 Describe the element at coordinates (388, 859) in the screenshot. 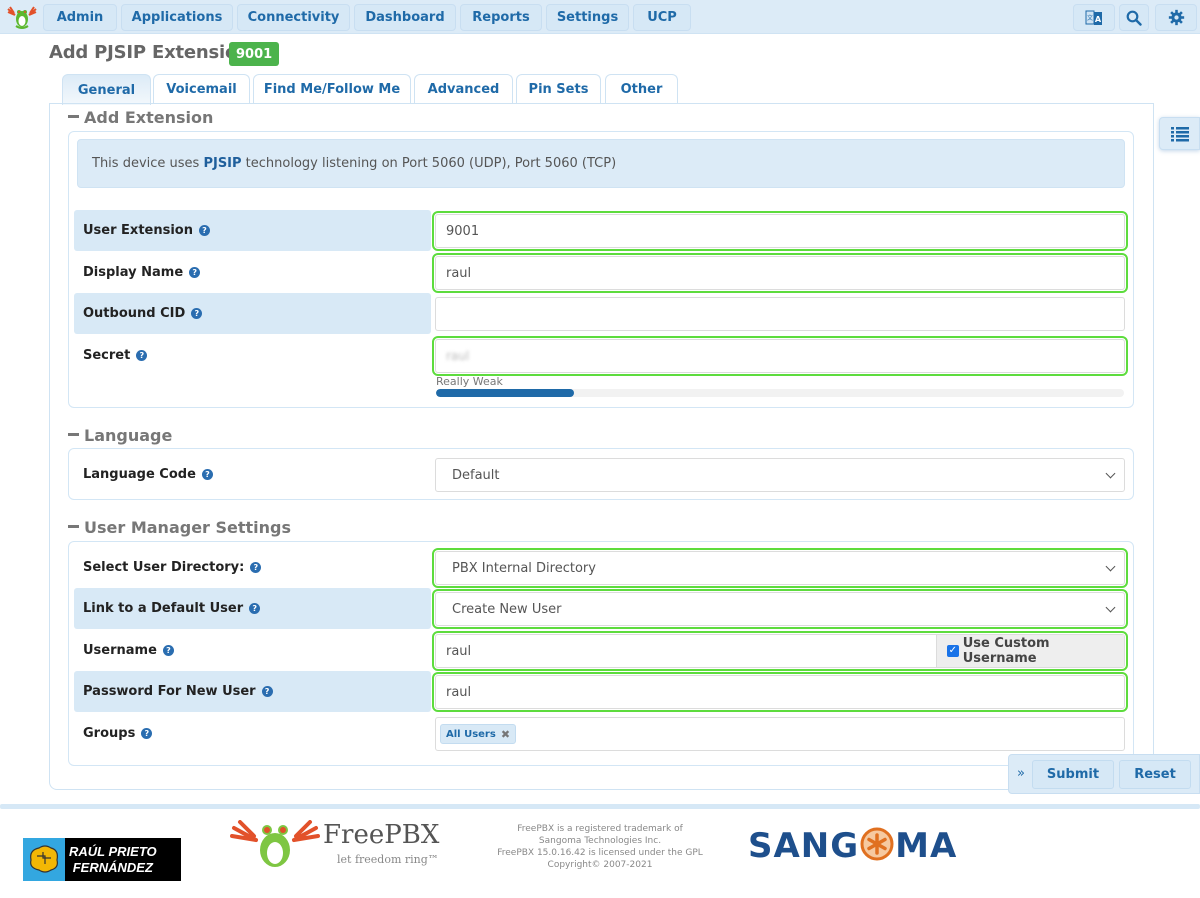

I see `freepbx-tagline: let freedom ring™` at that location.